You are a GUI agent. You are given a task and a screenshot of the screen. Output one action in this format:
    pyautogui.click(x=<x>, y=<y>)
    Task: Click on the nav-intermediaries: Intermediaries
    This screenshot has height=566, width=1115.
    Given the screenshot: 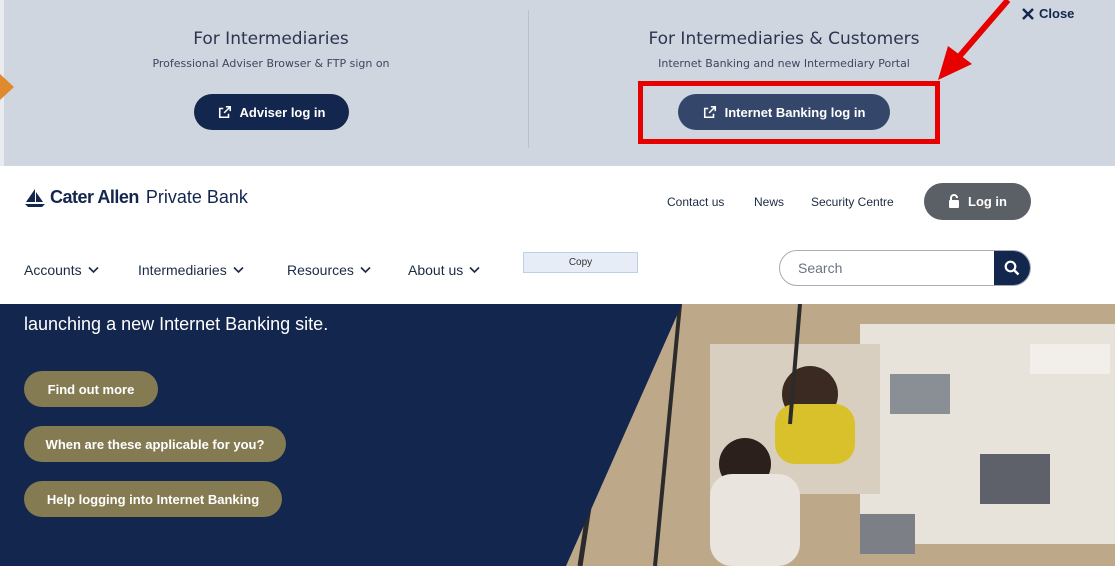 What is the action you would take?
    pyautogui.click(x=191, y=270)
    